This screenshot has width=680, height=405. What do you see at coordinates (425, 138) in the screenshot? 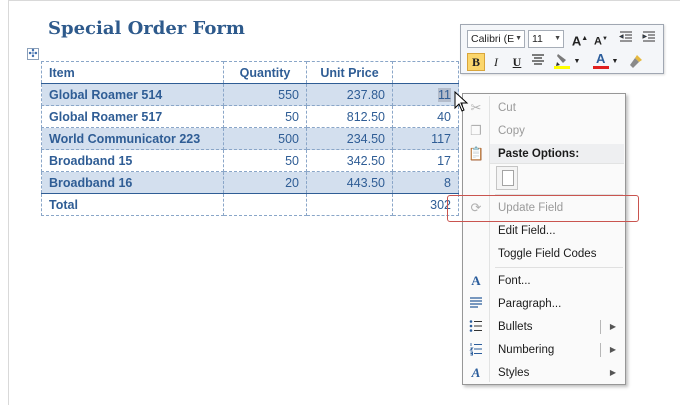
I see `cell-total: 117` at bounding box center [425, 138].